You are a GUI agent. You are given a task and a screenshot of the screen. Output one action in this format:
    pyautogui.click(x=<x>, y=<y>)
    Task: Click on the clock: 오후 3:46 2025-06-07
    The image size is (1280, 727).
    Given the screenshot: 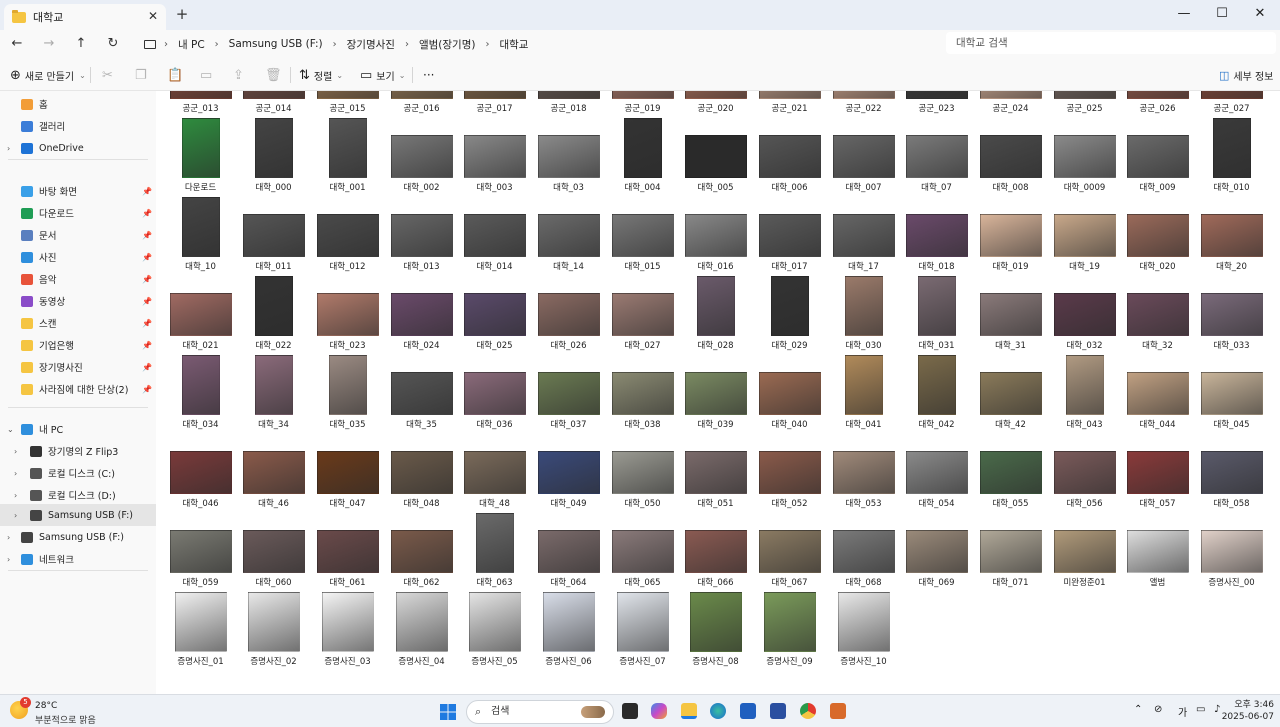 What is the action you would take?
    pyautogui.click(x=1248, y=711)
    